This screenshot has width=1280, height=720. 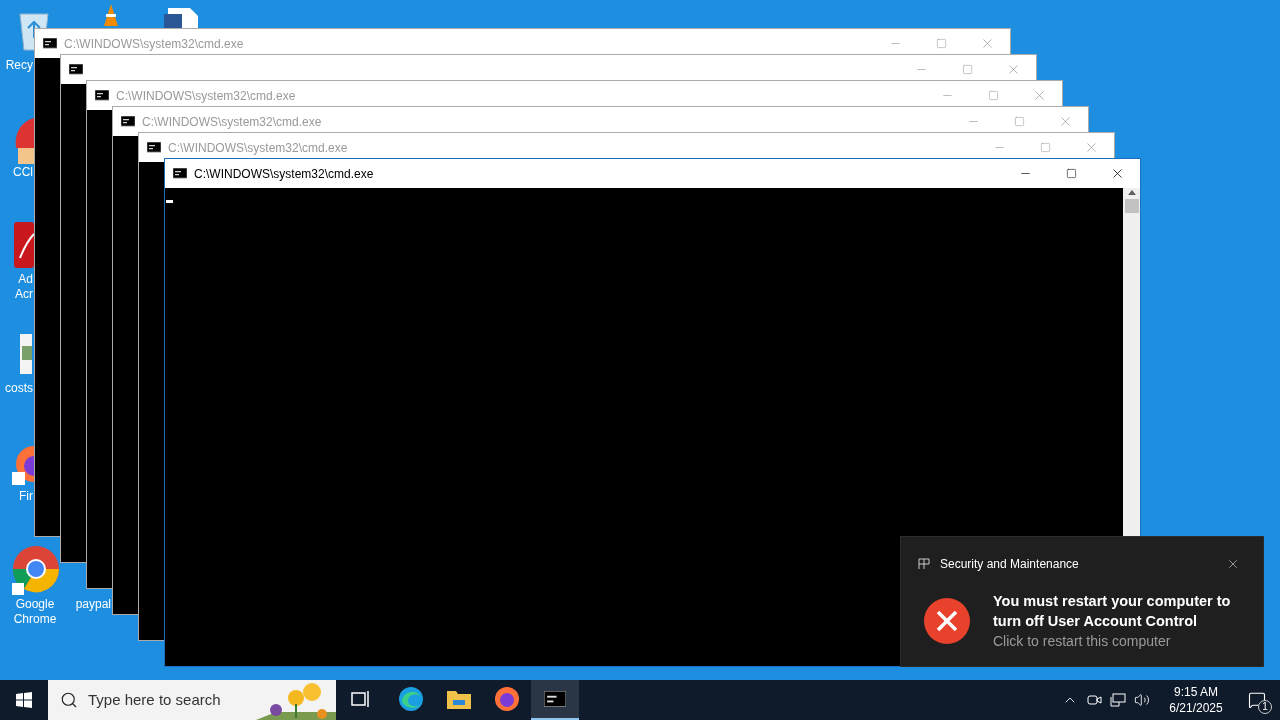 What do you see at coordinates (1142, 700) in the screenshot?
I see `volume-icon` at bounding box center [1142, 700].